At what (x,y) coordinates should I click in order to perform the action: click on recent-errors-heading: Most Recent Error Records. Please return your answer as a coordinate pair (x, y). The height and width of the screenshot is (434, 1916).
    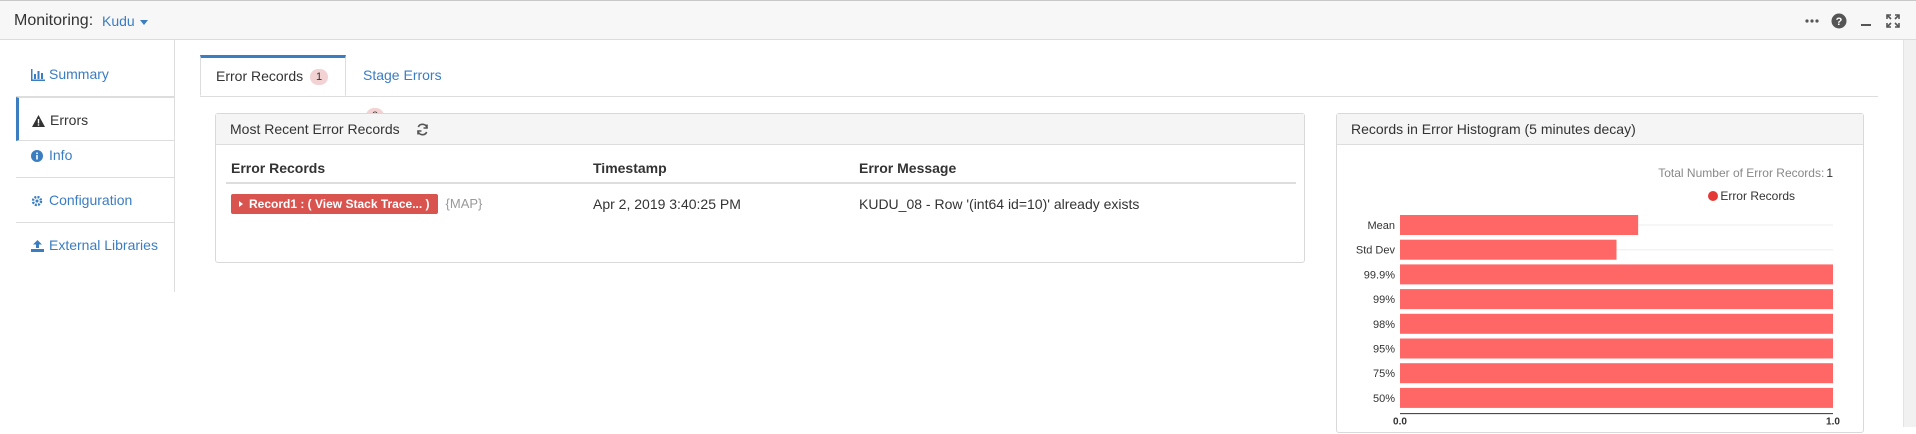
    Looking at the image, I should click on (760, 129).